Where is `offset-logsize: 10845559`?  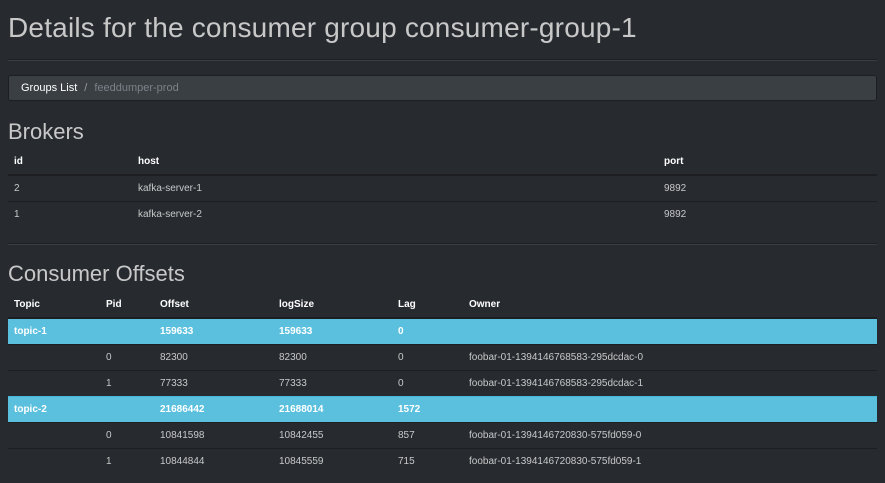 offset-logsize: 10845559 is located at coordinates (332, 461).